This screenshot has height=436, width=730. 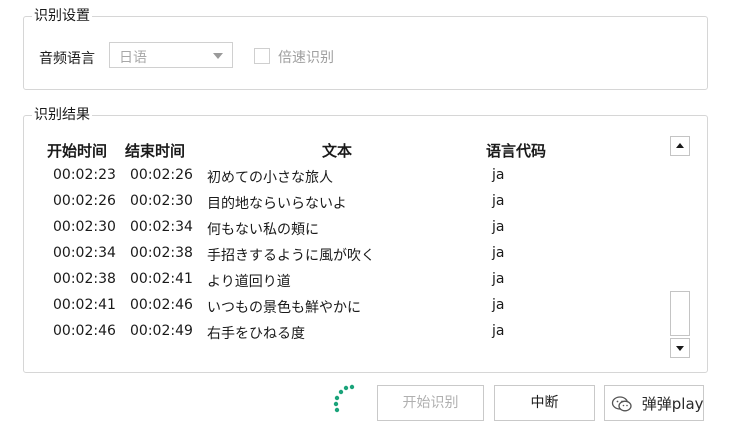 I want to click on scroll-down-button, so click(x=680, y=348).